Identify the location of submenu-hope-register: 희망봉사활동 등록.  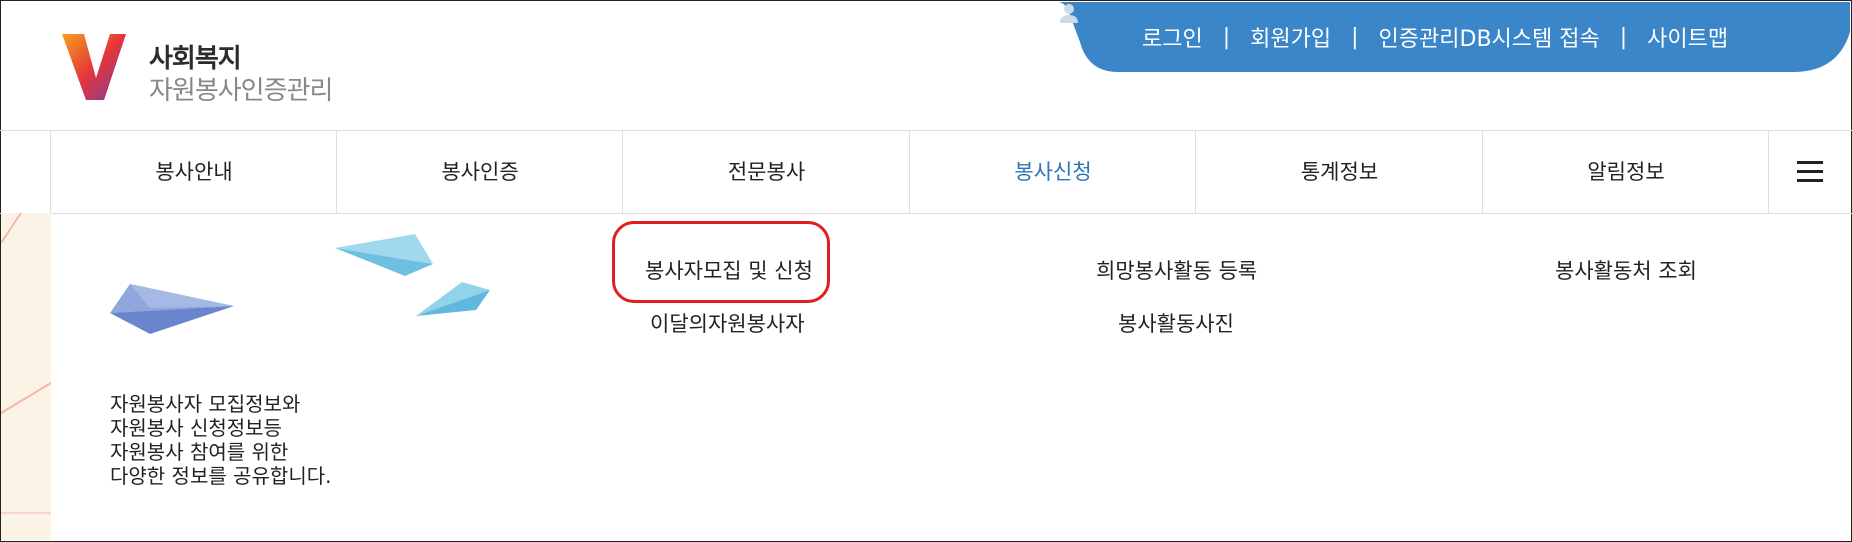
(1176, 270).